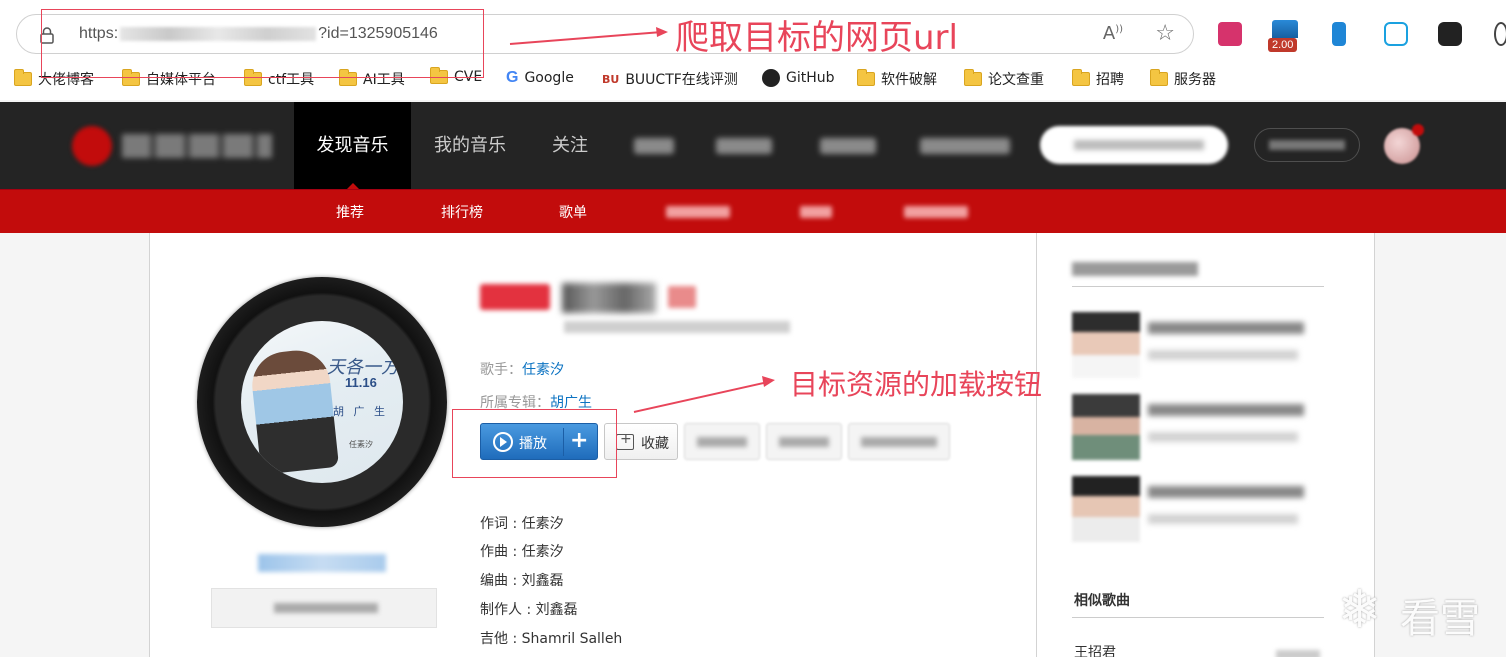  I want to click on download-button-redacted, so click(804, 441).